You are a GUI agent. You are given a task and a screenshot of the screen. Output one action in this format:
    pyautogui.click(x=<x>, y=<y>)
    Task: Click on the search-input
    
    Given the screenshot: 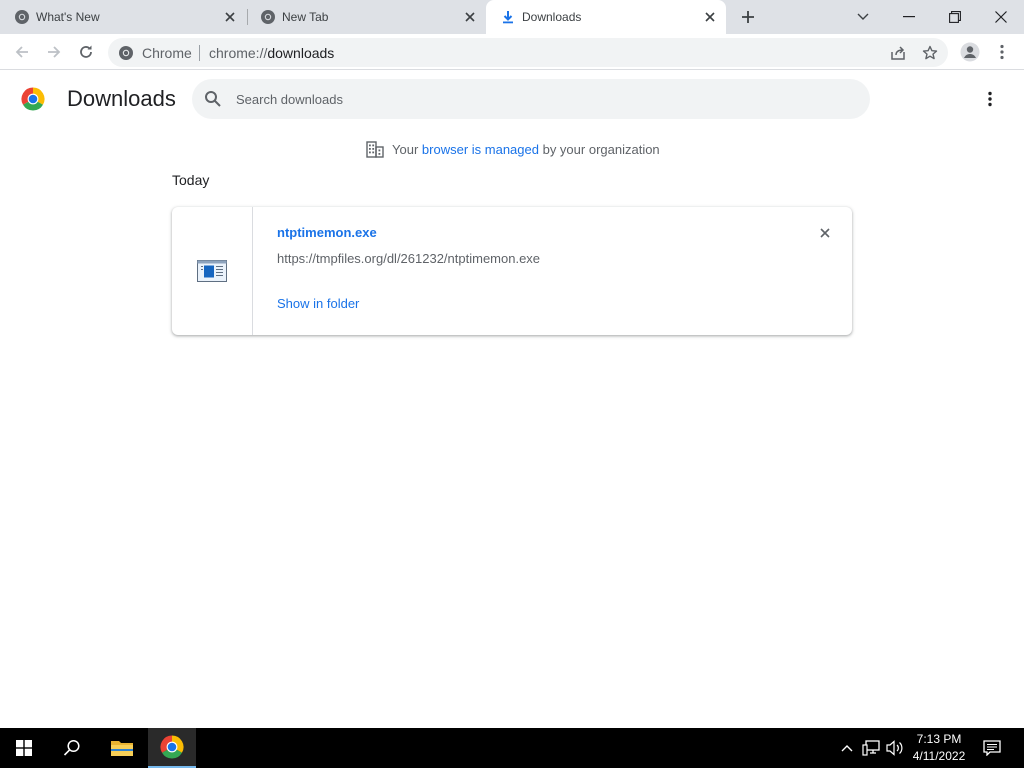 What is the action you would take?
    pyautogui.click(x=536, y=99)
    